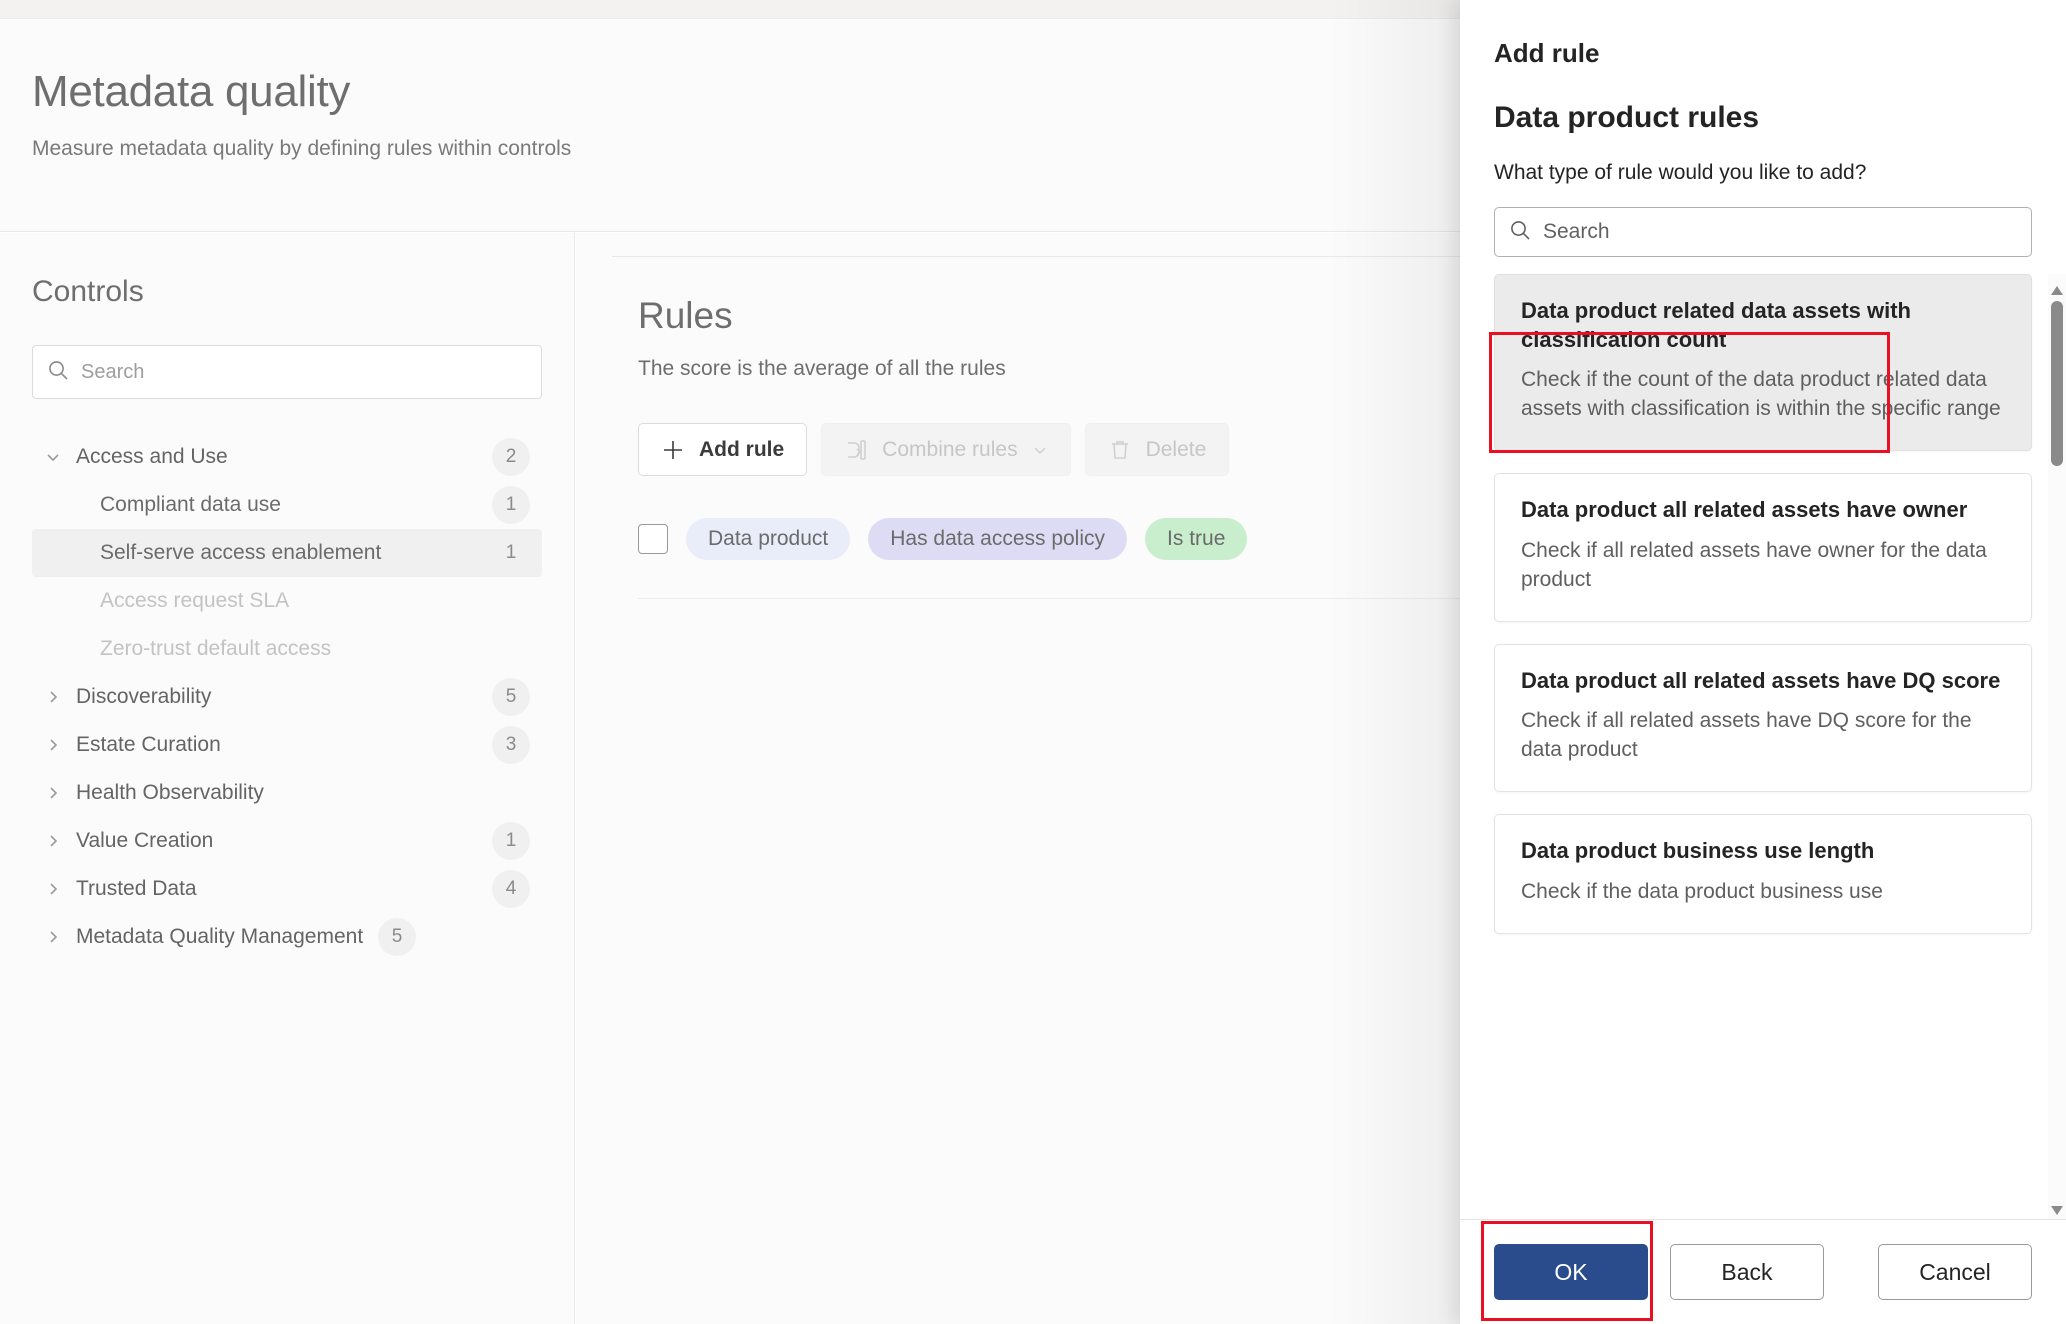 The image size is (2066, 1324). What do you see at coordinates (1680, 172) in the screenshot?
I see `panel-question: What type of rule would you like to add?` at bounding box center [1680, 172].